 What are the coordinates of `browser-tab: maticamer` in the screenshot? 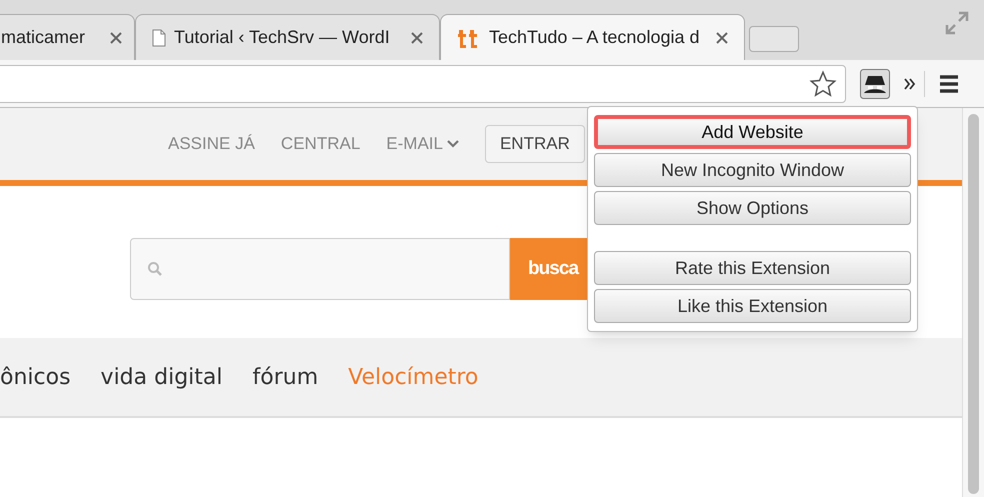 It's located at (67, 37).